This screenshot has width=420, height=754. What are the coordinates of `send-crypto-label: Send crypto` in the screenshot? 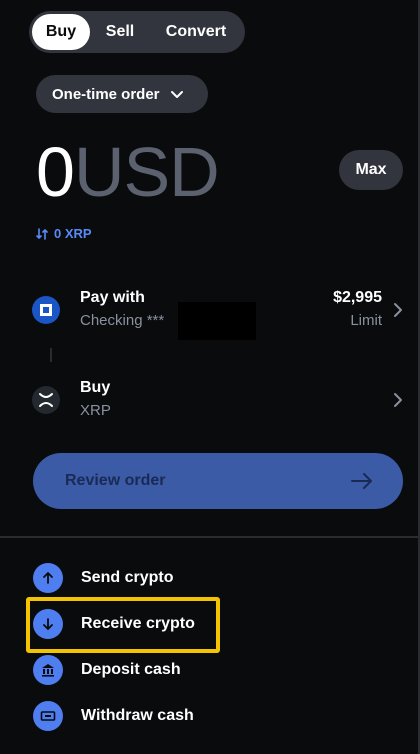 It's located at (127, 577).